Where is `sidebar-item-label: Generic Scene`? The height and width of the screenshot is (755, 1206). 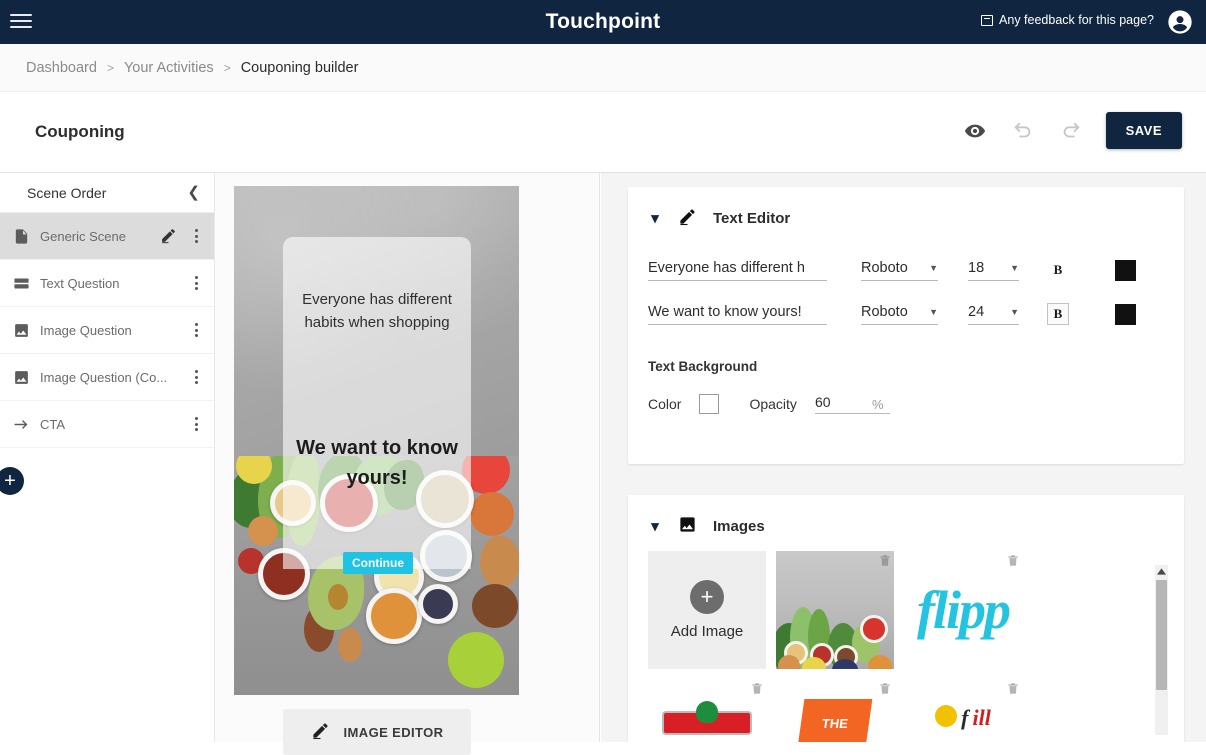 sidebar-item-label: Generic Scene is located at coordinates (83, 236).